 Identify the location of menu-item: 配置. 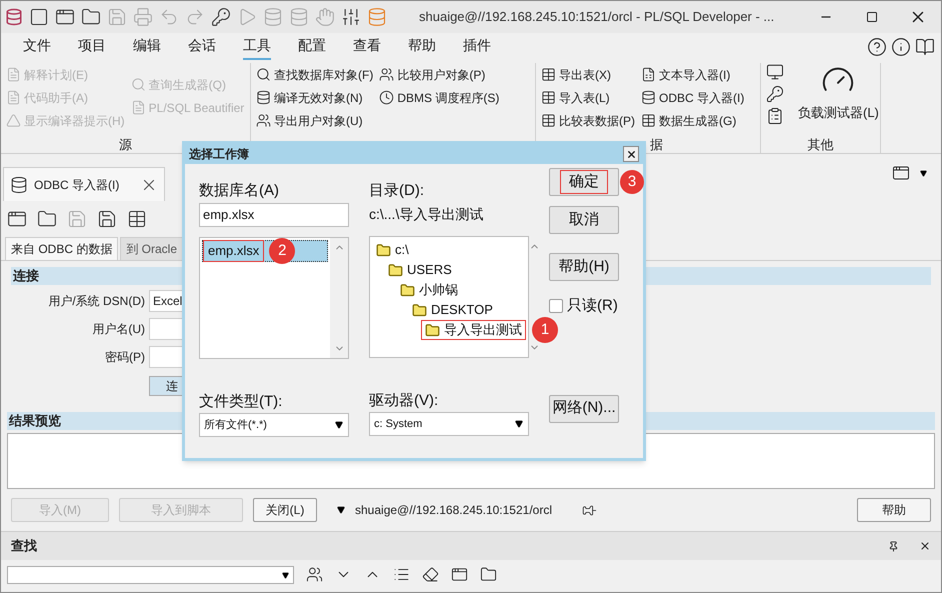
(312, 47).